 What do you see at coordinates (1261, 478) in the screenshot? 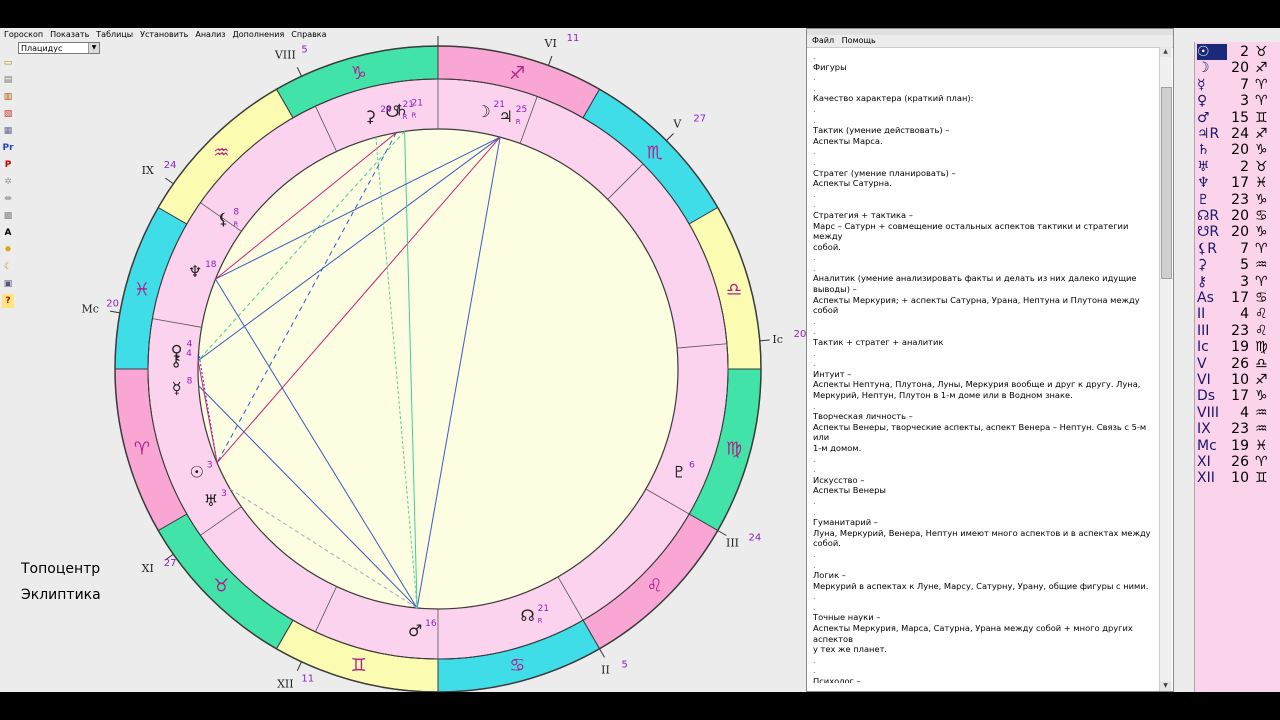
I see `planet-sign: ♊` at bounding box center [1261, 478].